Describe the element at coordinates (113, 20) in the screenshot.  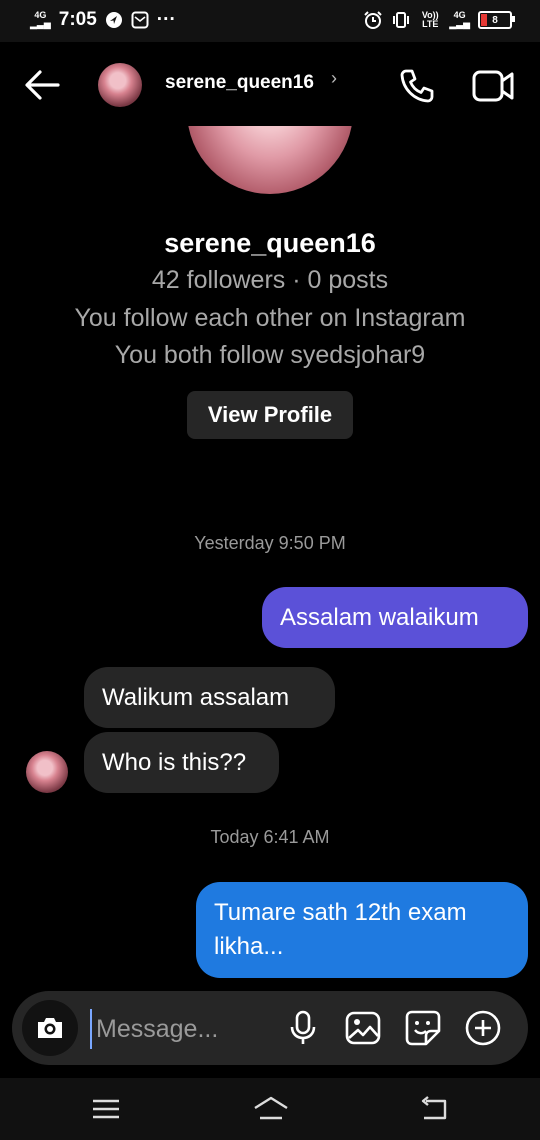
I see `navigation-app-icon` at that location.